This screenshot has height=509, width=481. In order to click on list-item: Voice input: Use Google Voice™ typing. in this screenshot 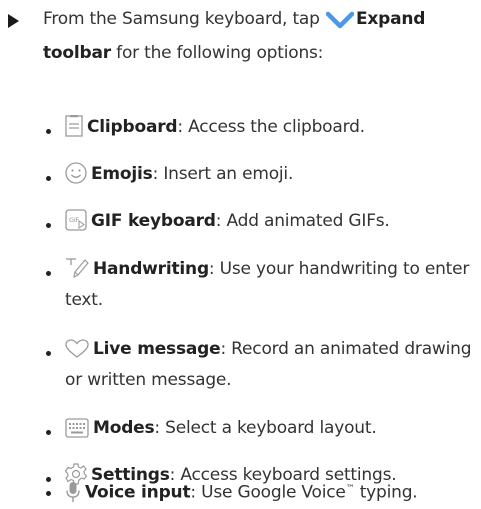, I will do `click(261, 491)`.